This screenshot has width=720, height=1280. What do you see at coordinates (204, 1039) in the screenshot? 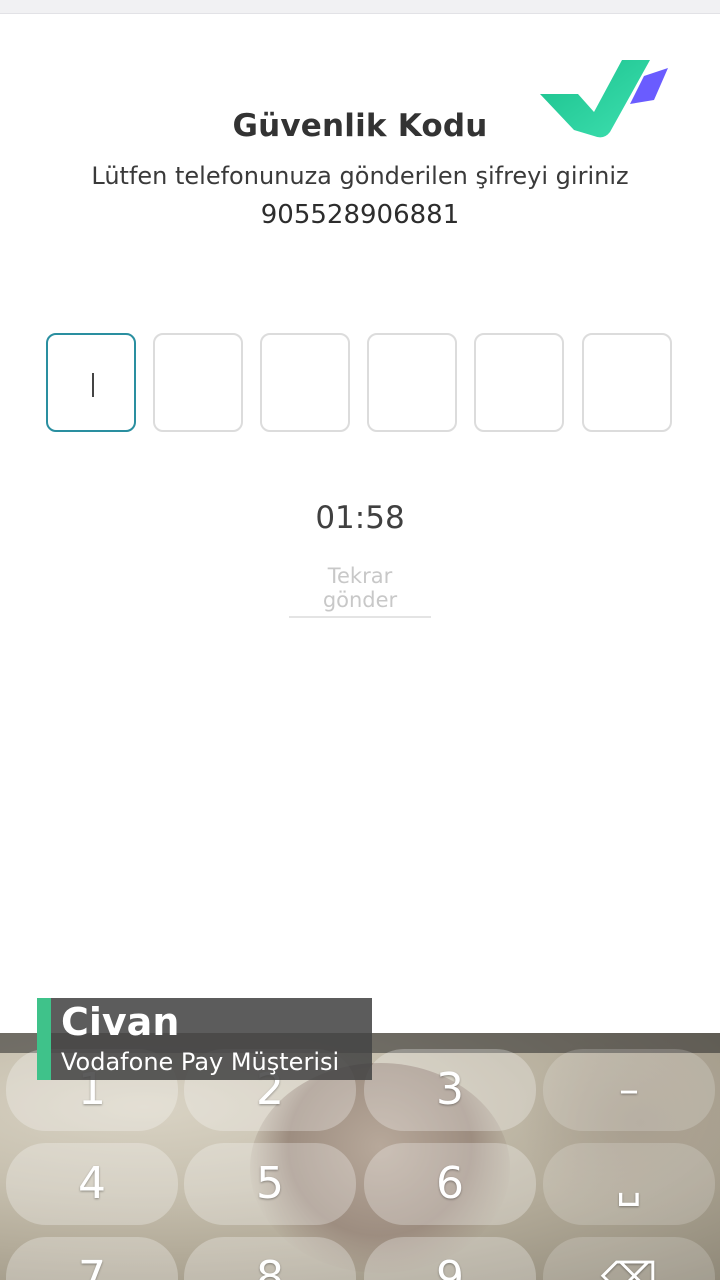
I see `video-caption: Civan Vodafone Pay Müşterisi` at bounding box center [204, 1039].